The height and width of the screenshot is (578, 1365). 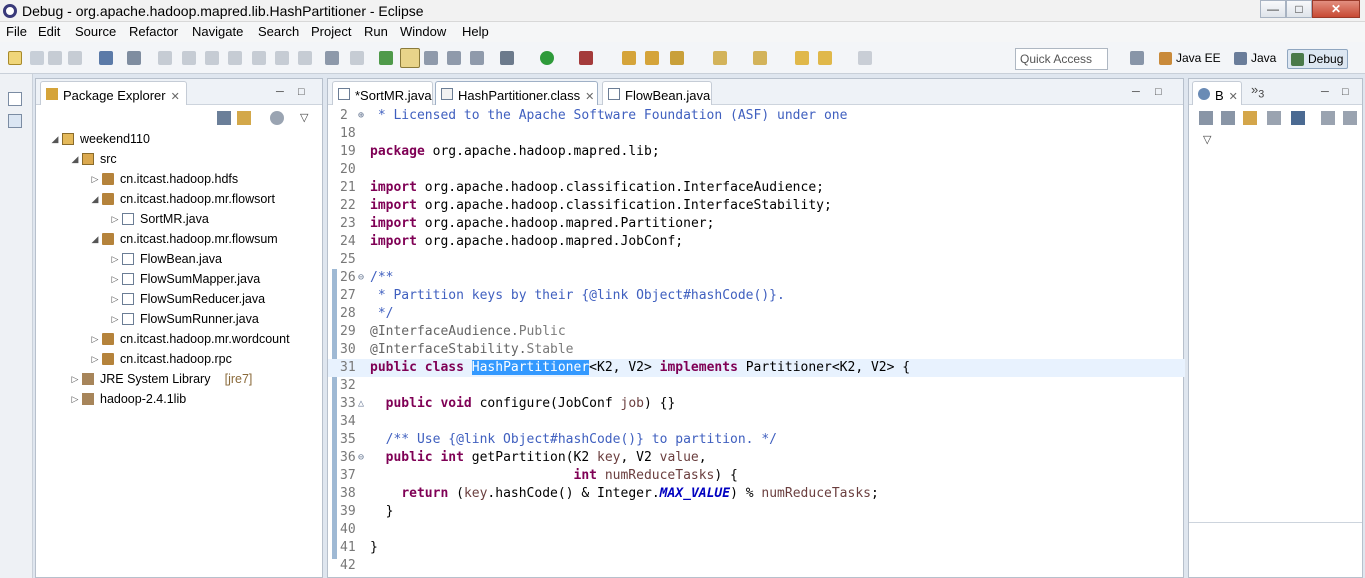 I want to click on code-line: 37 int numReduceTasks) {, so click(x=756, y=476).